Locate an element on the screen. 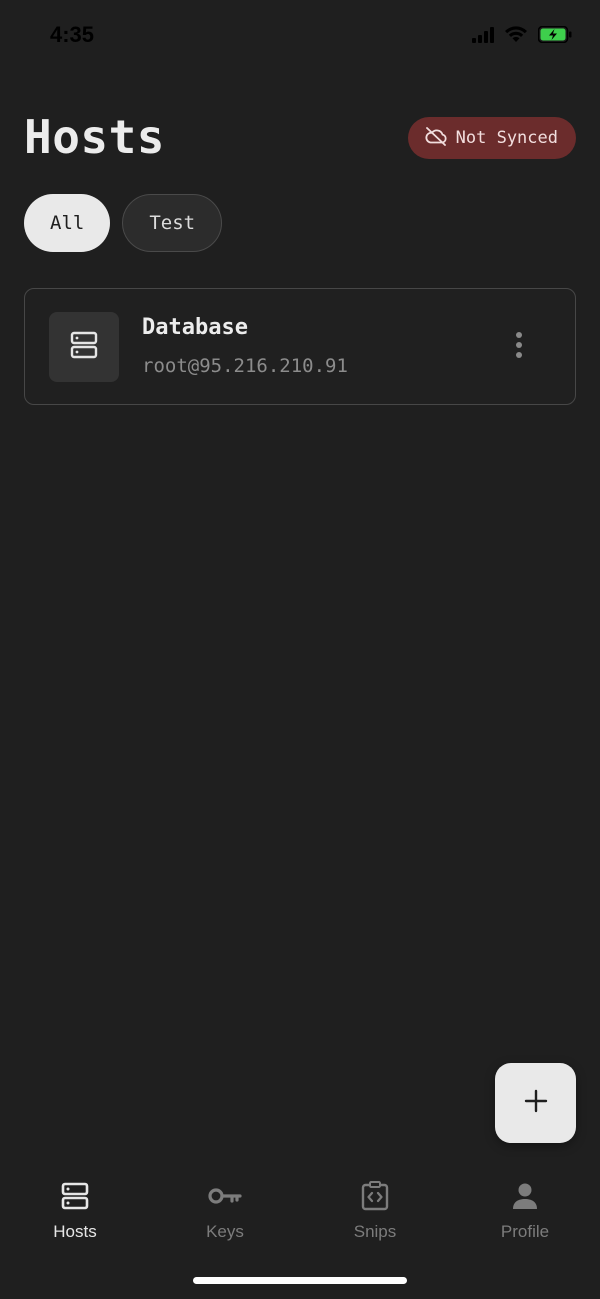  host-icon-box is located at coordinates (84, 347).